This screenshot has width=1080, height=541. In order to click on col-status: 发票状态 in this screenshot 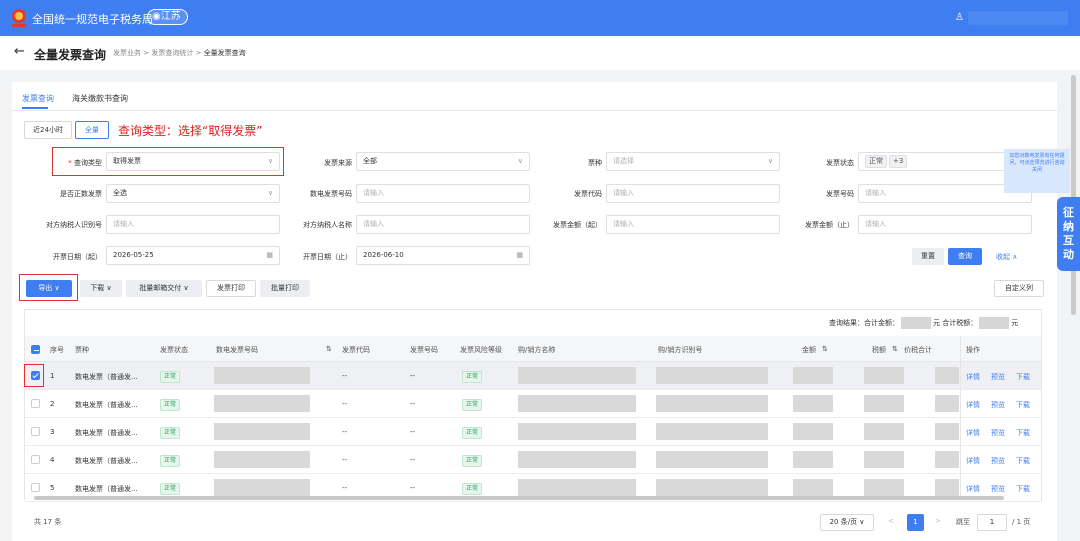, I will do `click(174, 350)`.